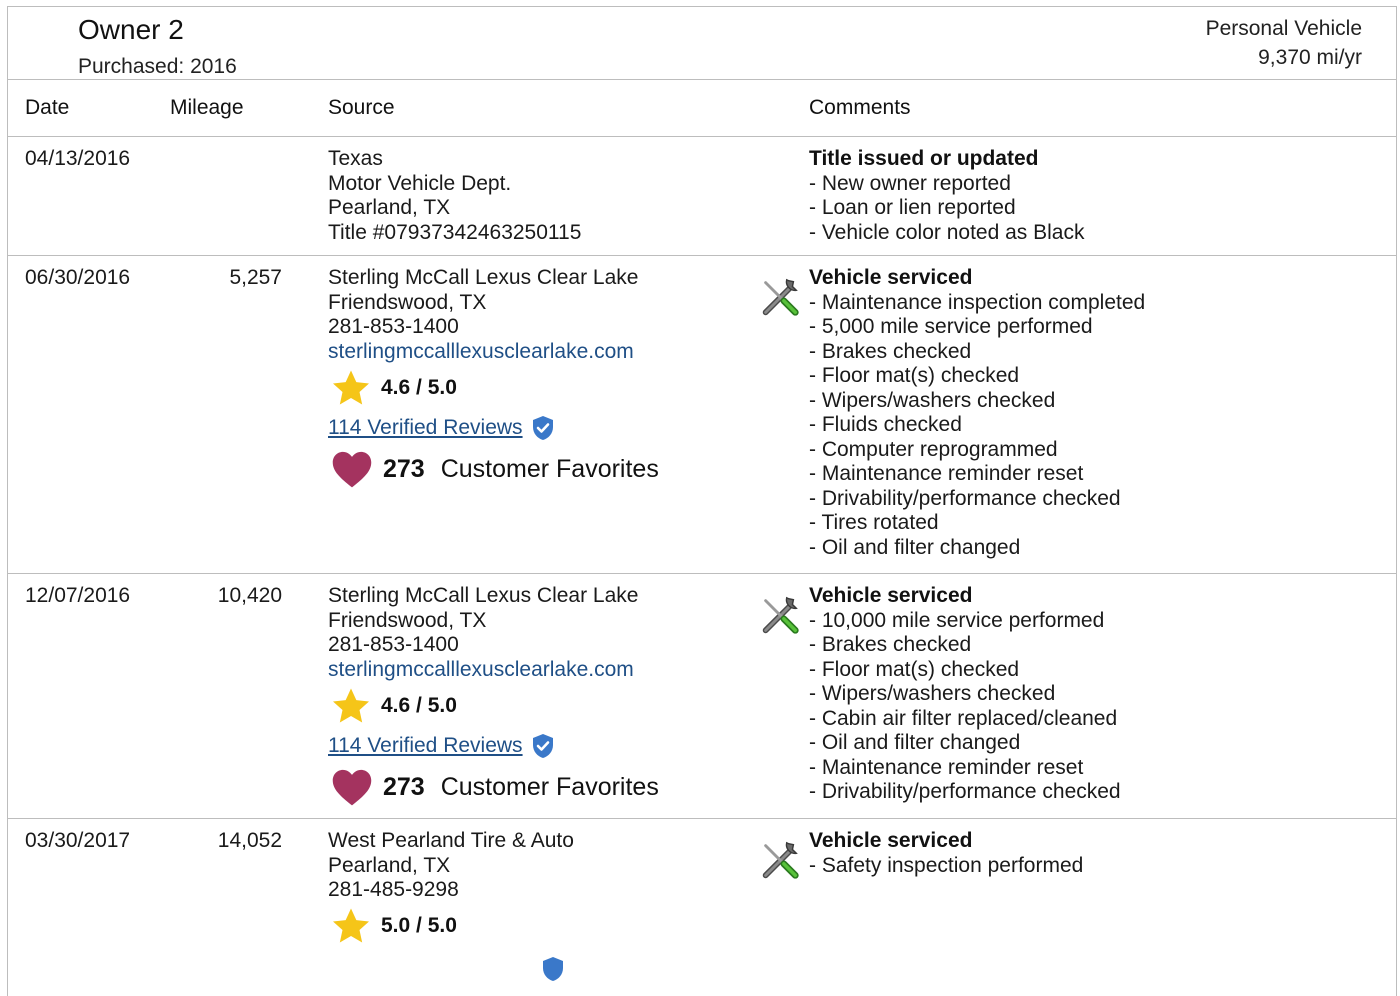 The height and width of the screenshot is (996, 1400). Describe the element at coordinates (420, 183) in the screenshot. I see `source-line: Motor Vehicle Dept.` at that location.